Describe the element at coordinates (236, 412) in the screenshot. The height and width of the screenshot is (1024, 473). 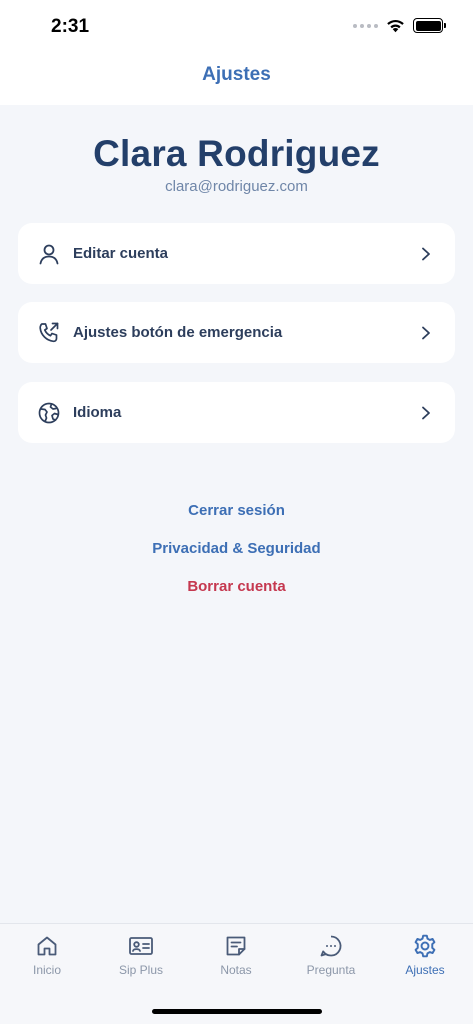
I see `settings-item-language: Idioma` at that location.